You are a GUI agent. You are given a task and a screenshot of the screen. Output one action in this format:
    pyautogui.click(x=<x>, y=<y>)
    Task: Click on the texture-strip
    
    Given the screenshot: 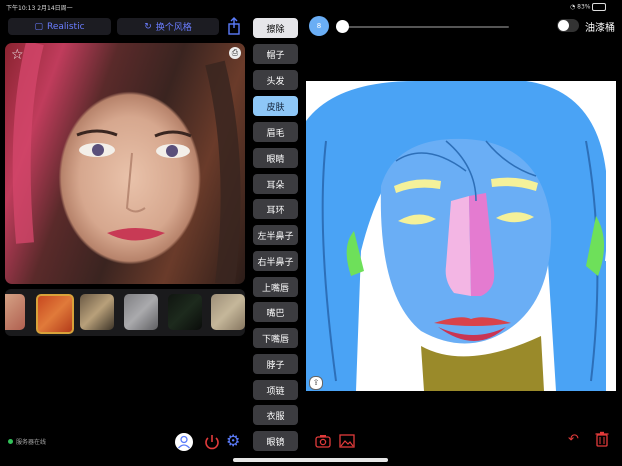 What is the action you would take?
    pyautogui.click(x=125, y=312)
    